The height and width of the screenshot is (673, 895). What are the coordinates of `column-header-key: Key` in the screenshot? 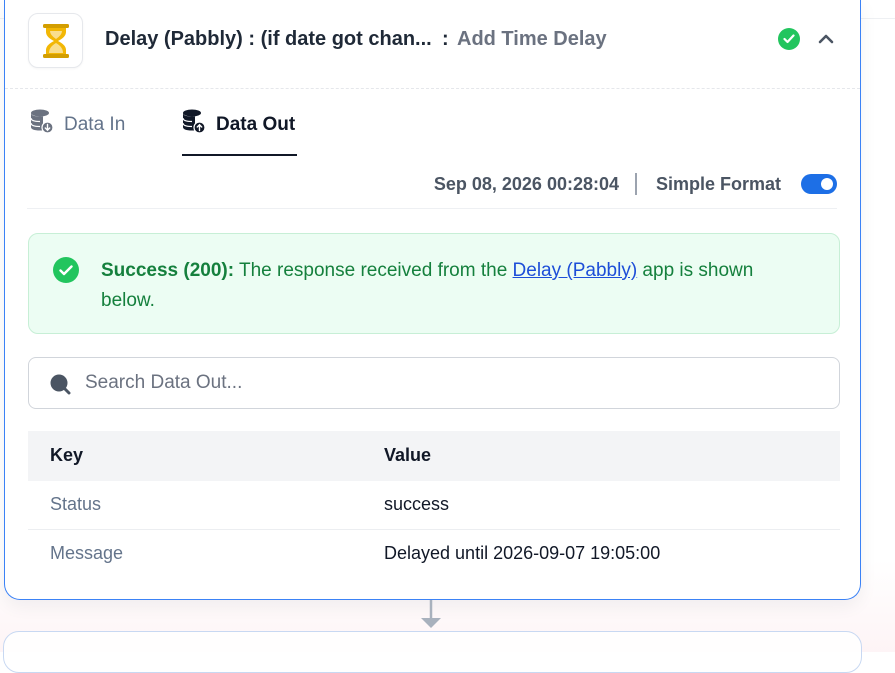 It's located at (67, 455).